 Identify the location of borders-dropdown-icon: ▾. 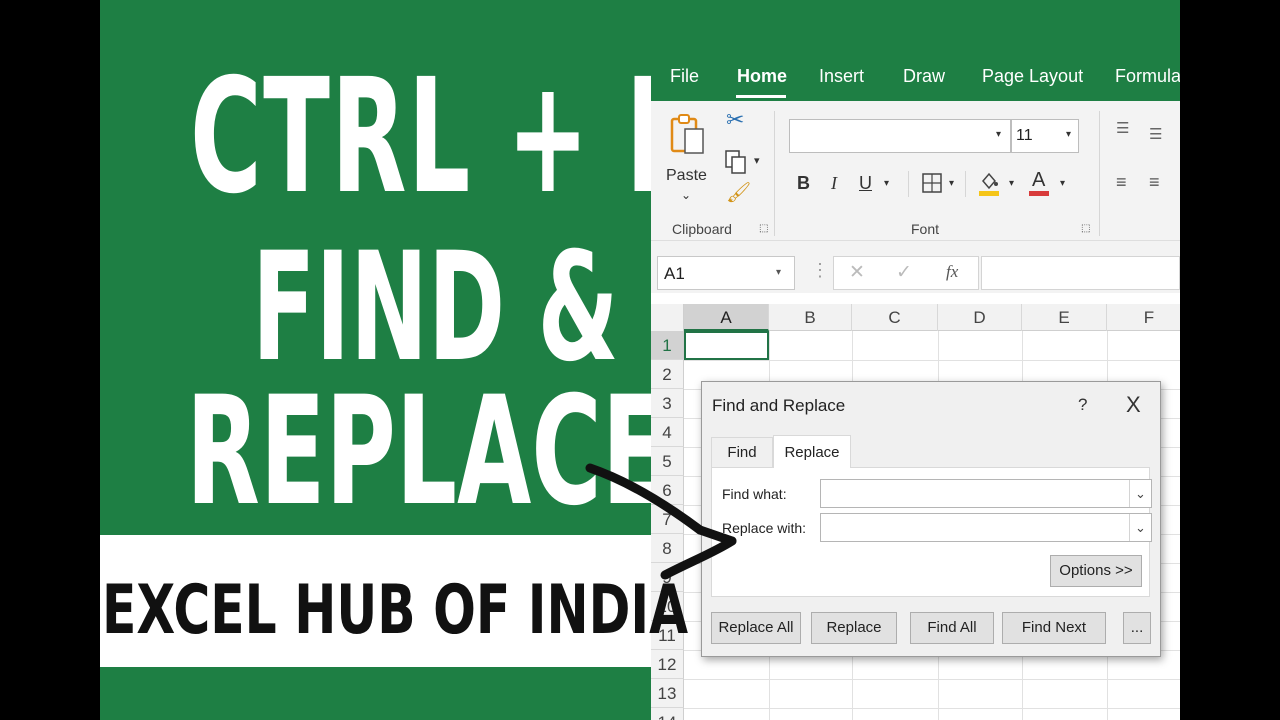
(951, 184).